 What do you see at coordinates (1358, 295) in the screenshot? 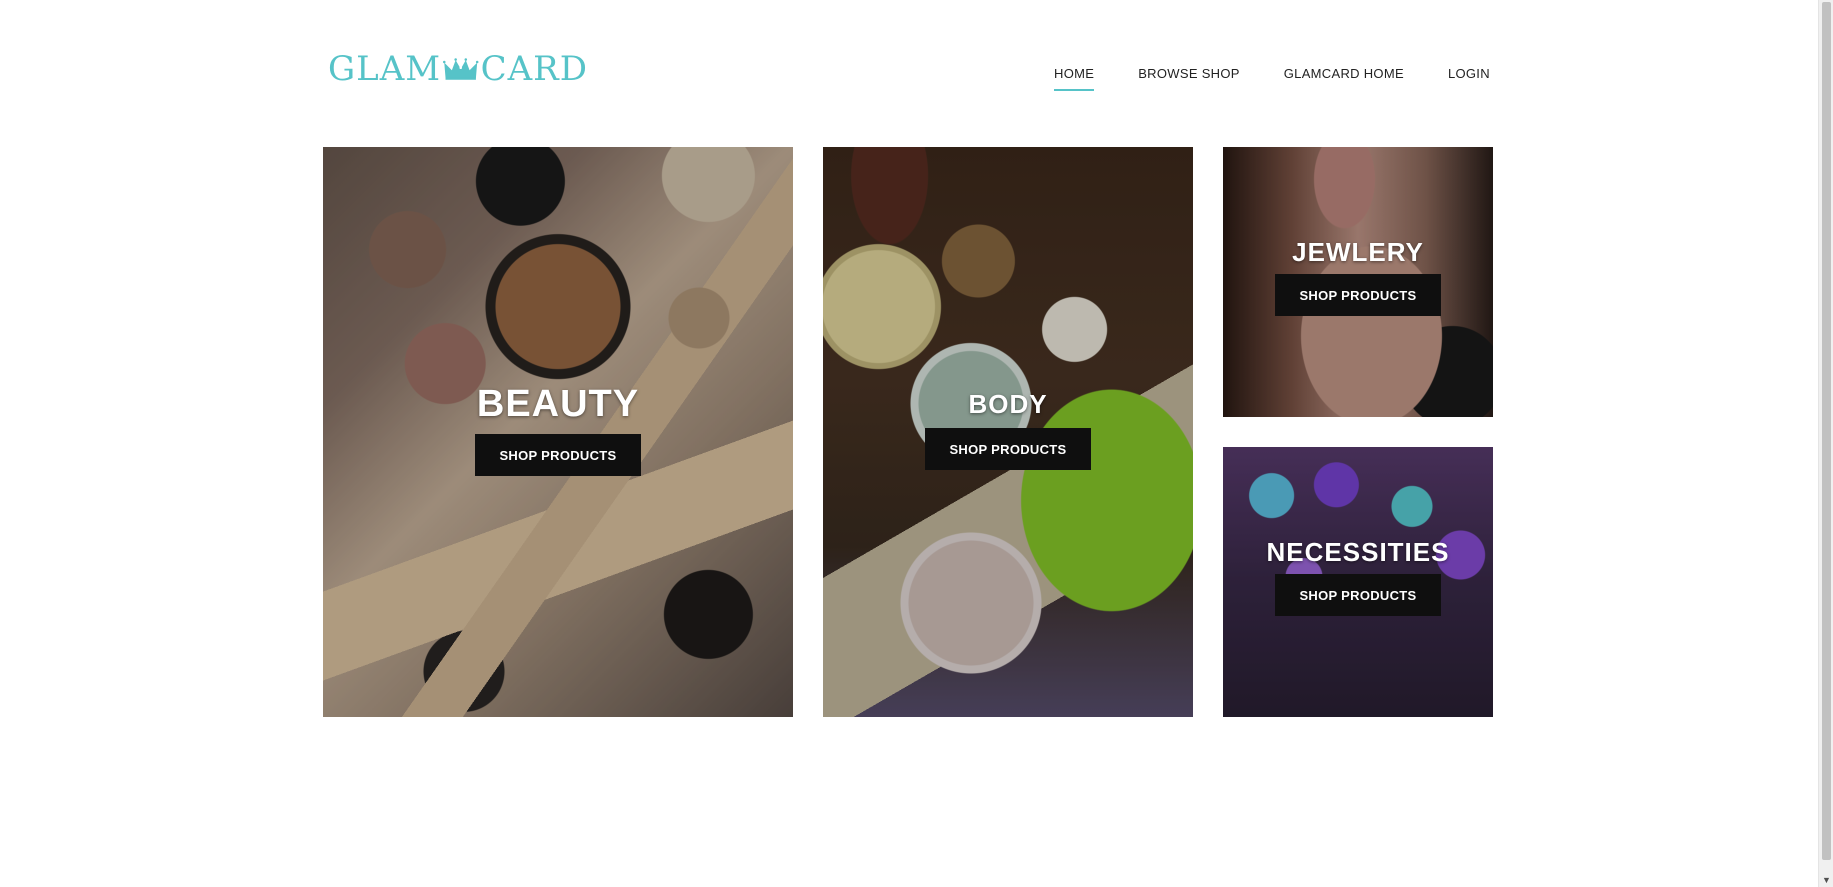
I see `jewlery-shop-products-button: SHOP PRODUCTS` at bounding box center [1358, 295].